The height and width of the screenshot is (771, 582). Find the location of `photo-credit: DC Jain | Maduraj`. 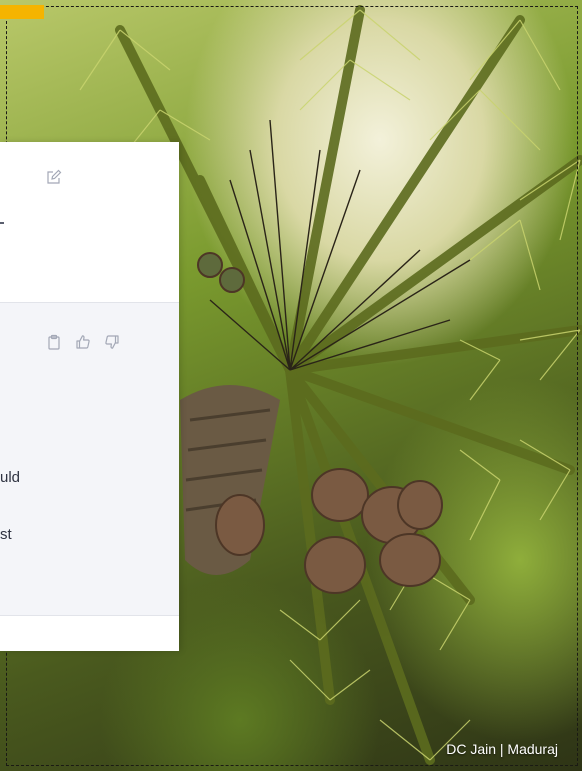

photo-credit: DC Jain | Maduraj is located at coordinates (502, 749).